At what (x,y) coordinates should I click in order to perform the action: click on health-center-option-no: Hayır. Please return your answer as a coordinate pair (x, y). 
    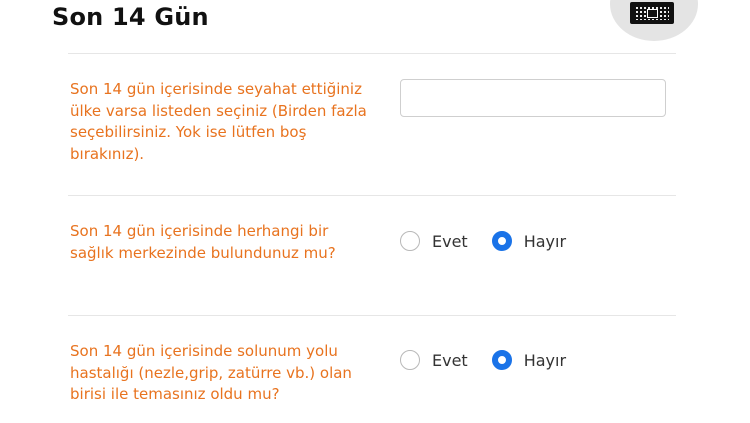
    Looking at the image, I should click on (529, 241).